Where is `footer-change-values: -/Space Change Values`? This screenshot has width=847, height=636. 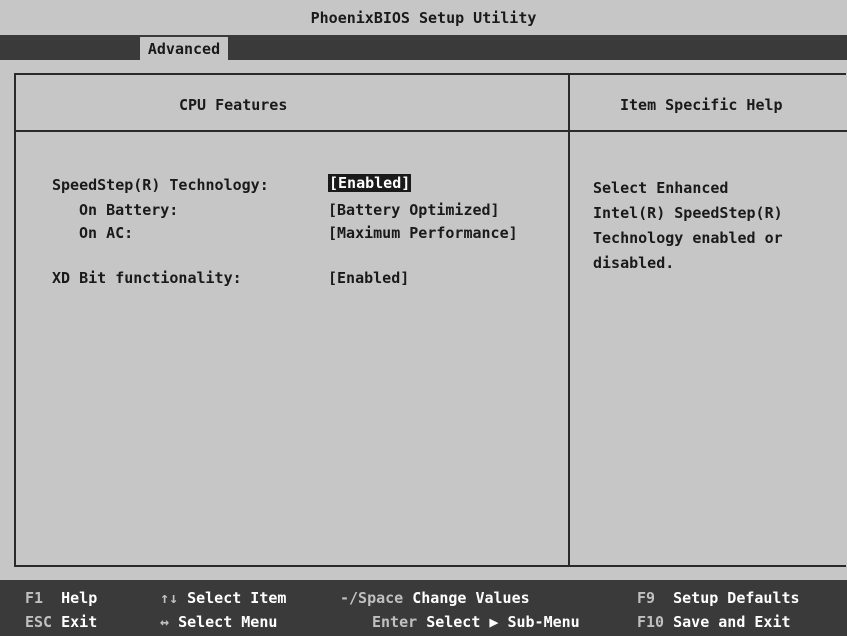
footer-change-values: -/Space Change Values is located at coordinates (435, 598).